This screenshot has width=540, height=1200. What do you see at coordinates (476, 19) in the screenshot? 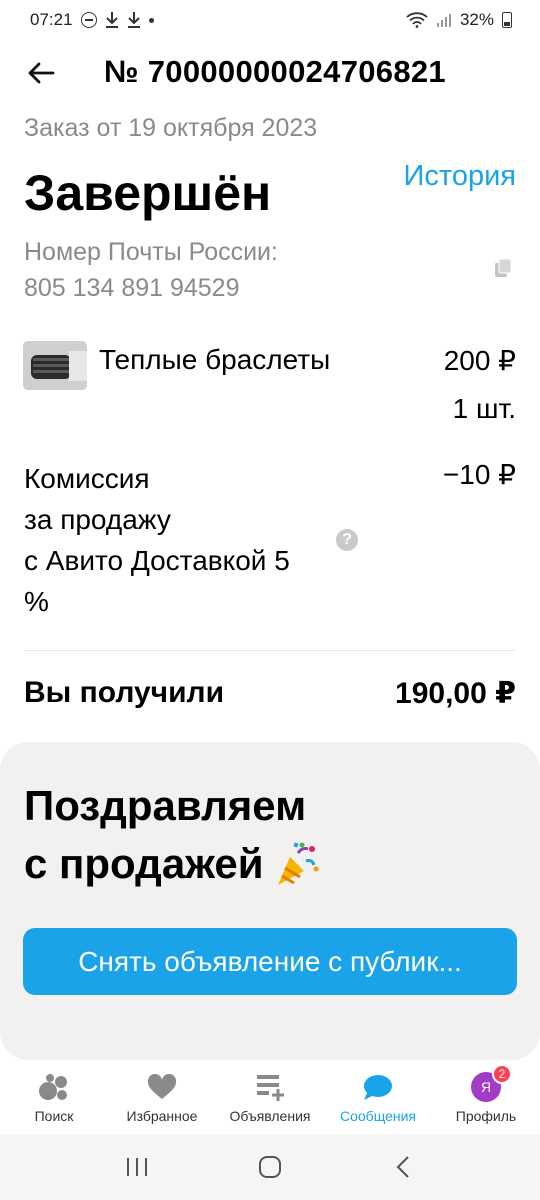
I see `battery-percent: 32%` at bounding box center [476, 19].